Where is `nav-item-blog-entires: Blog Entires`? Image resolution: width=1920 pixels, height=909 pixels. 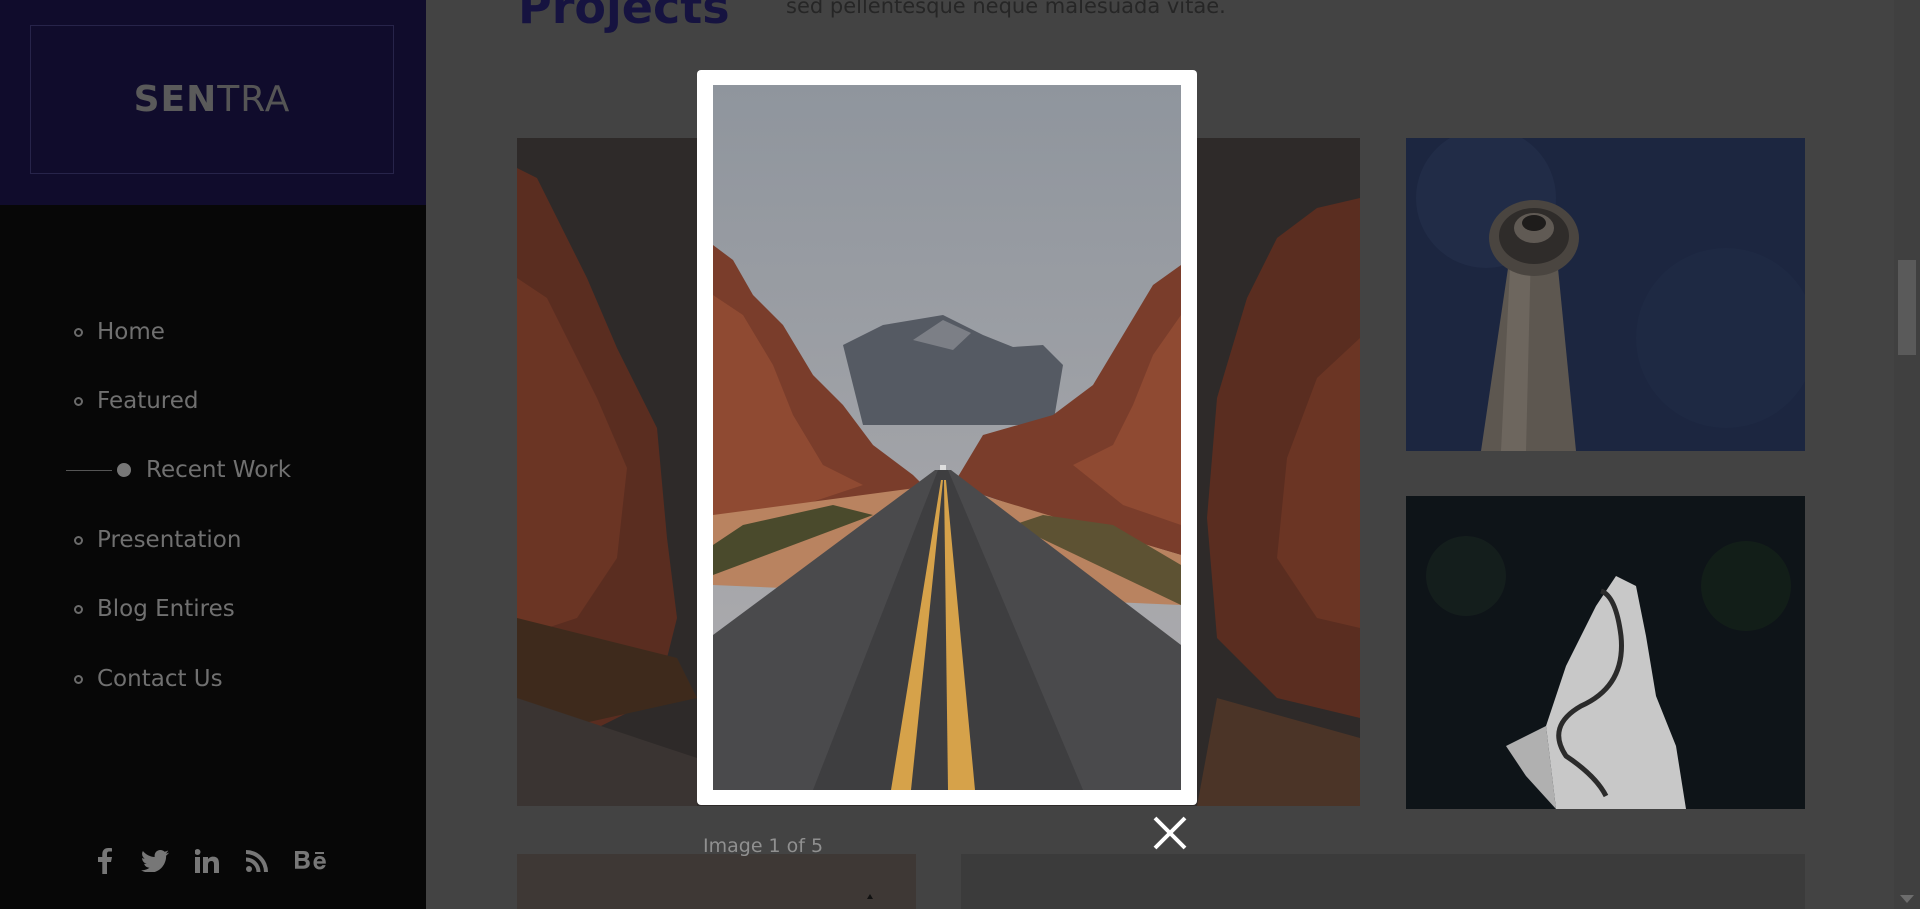 nav-item-blog-entires: Blog Entires is located at coordinates (154, 609).